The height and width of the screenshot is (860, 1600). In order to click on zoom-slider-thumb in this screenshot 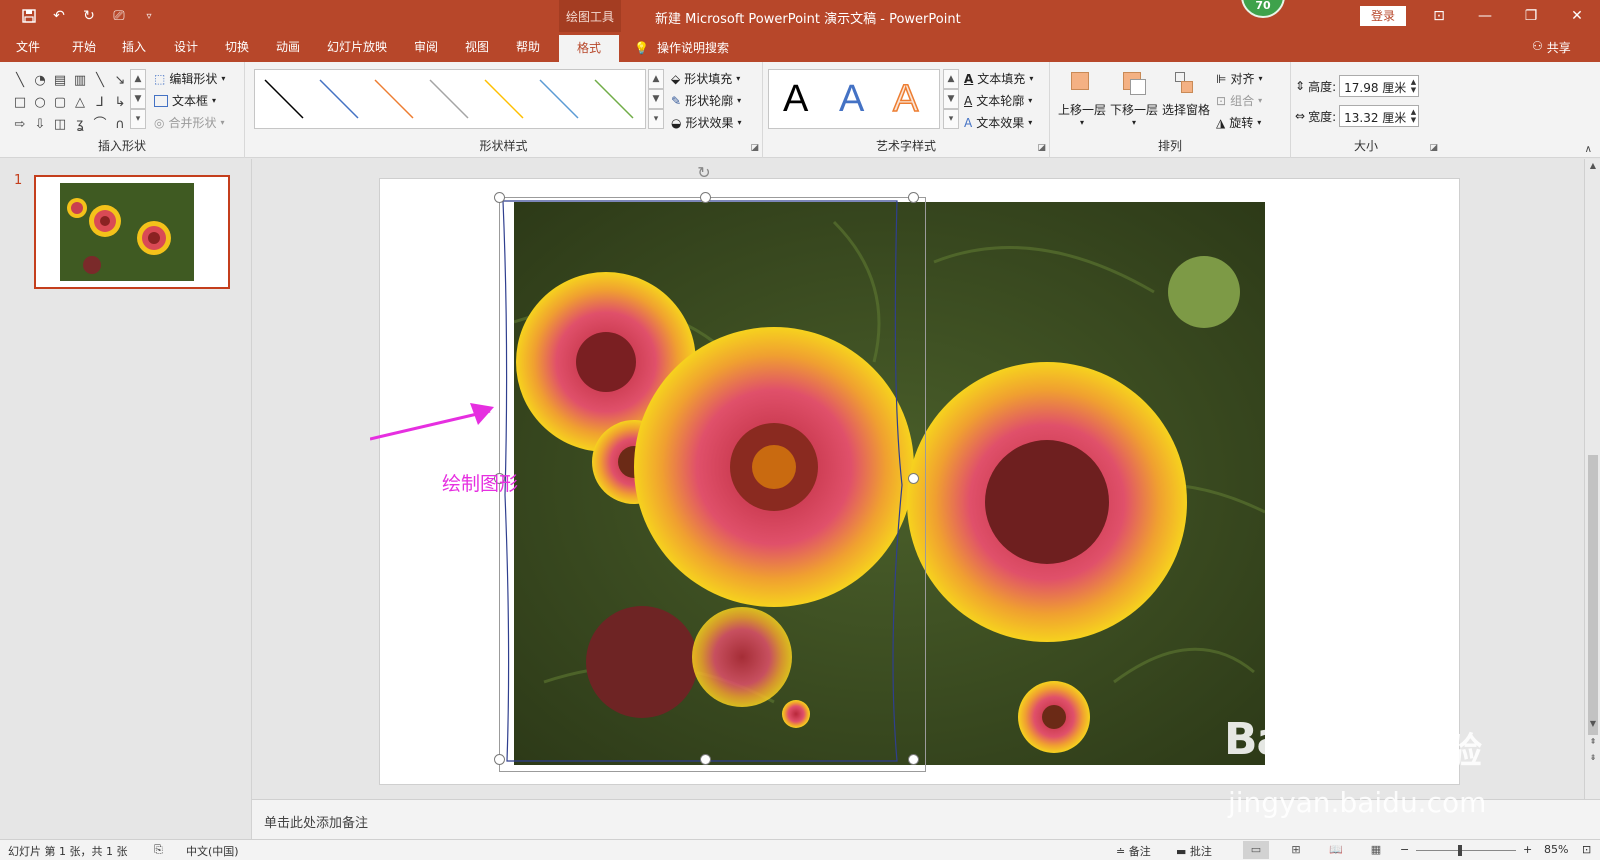, I will do `click(1460, 850)`.